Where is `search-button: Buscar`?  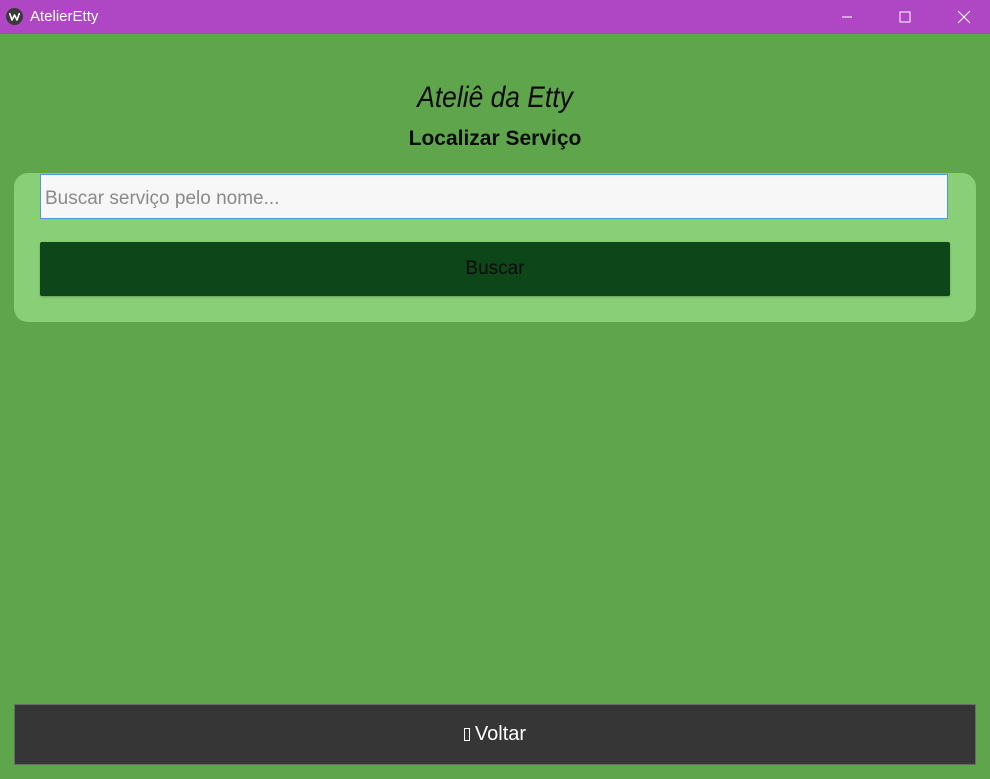 search-button: Buscar is located at coordinates (495, 269).